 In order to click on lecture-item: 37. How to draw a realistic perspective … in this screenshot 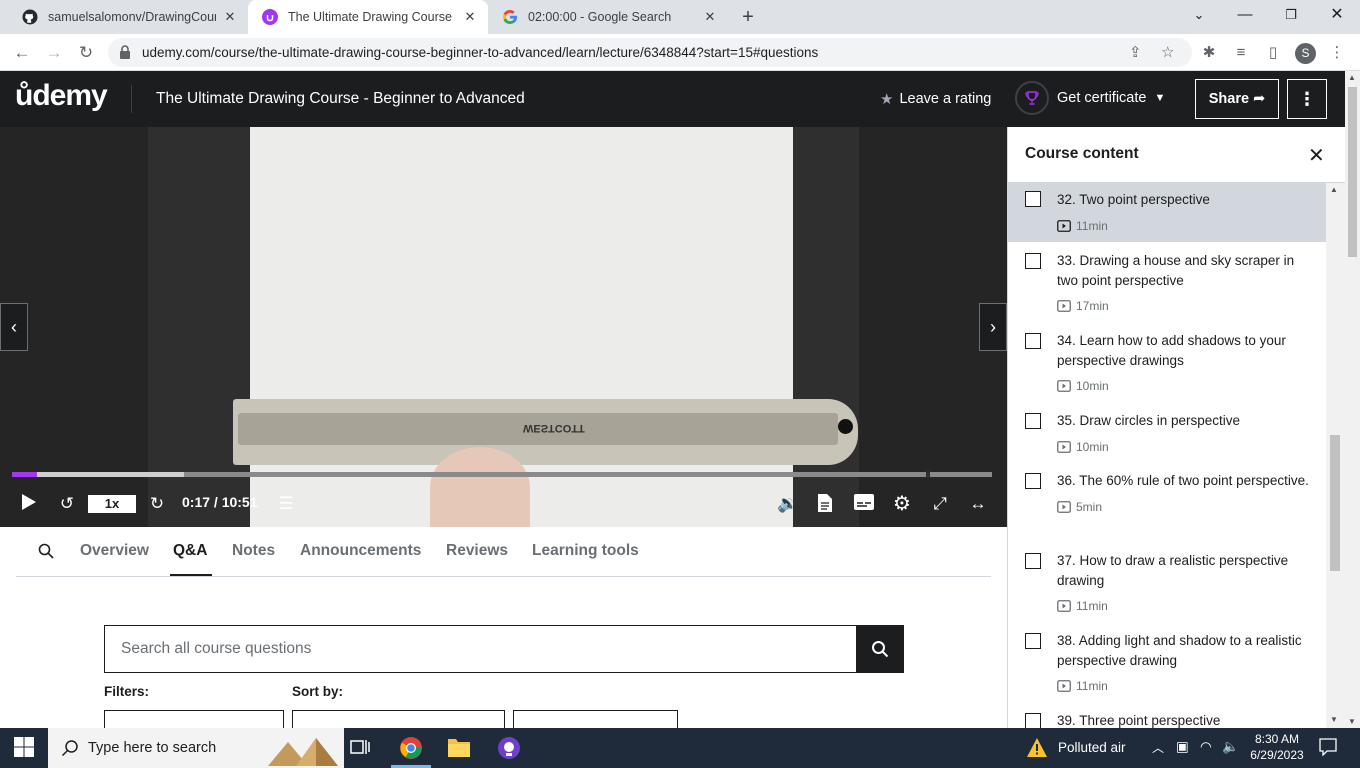, I will do `click(1167, 582)`.